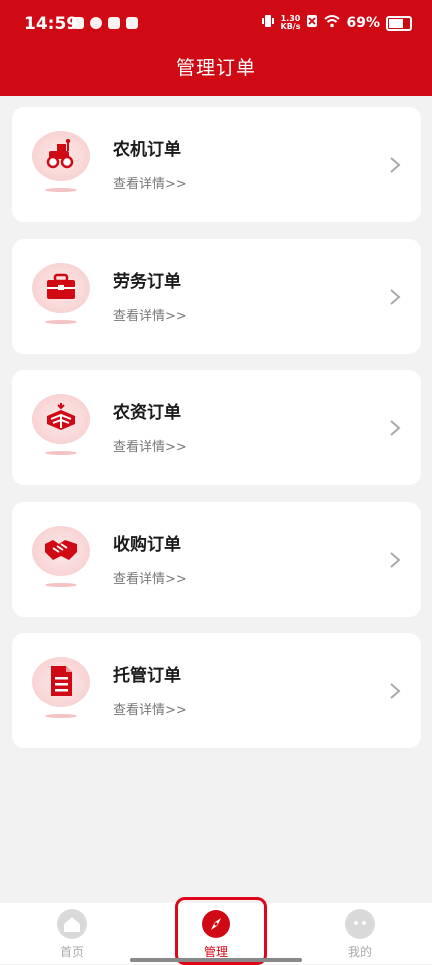 Image resolution: width=432 pixels, height=965 pixels. I want to click on tab-home: 首页, so click(72, 933).